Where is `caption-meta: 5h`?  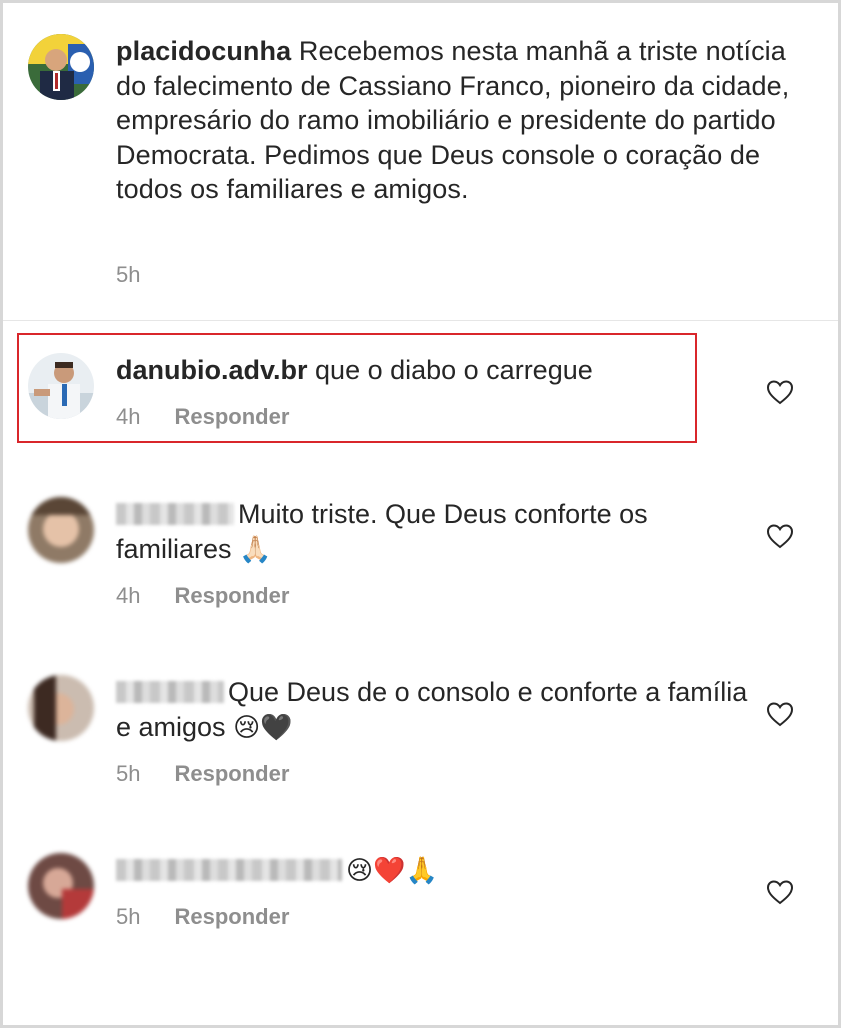
caption-meta: 5h is located at coordinates (128, 275).